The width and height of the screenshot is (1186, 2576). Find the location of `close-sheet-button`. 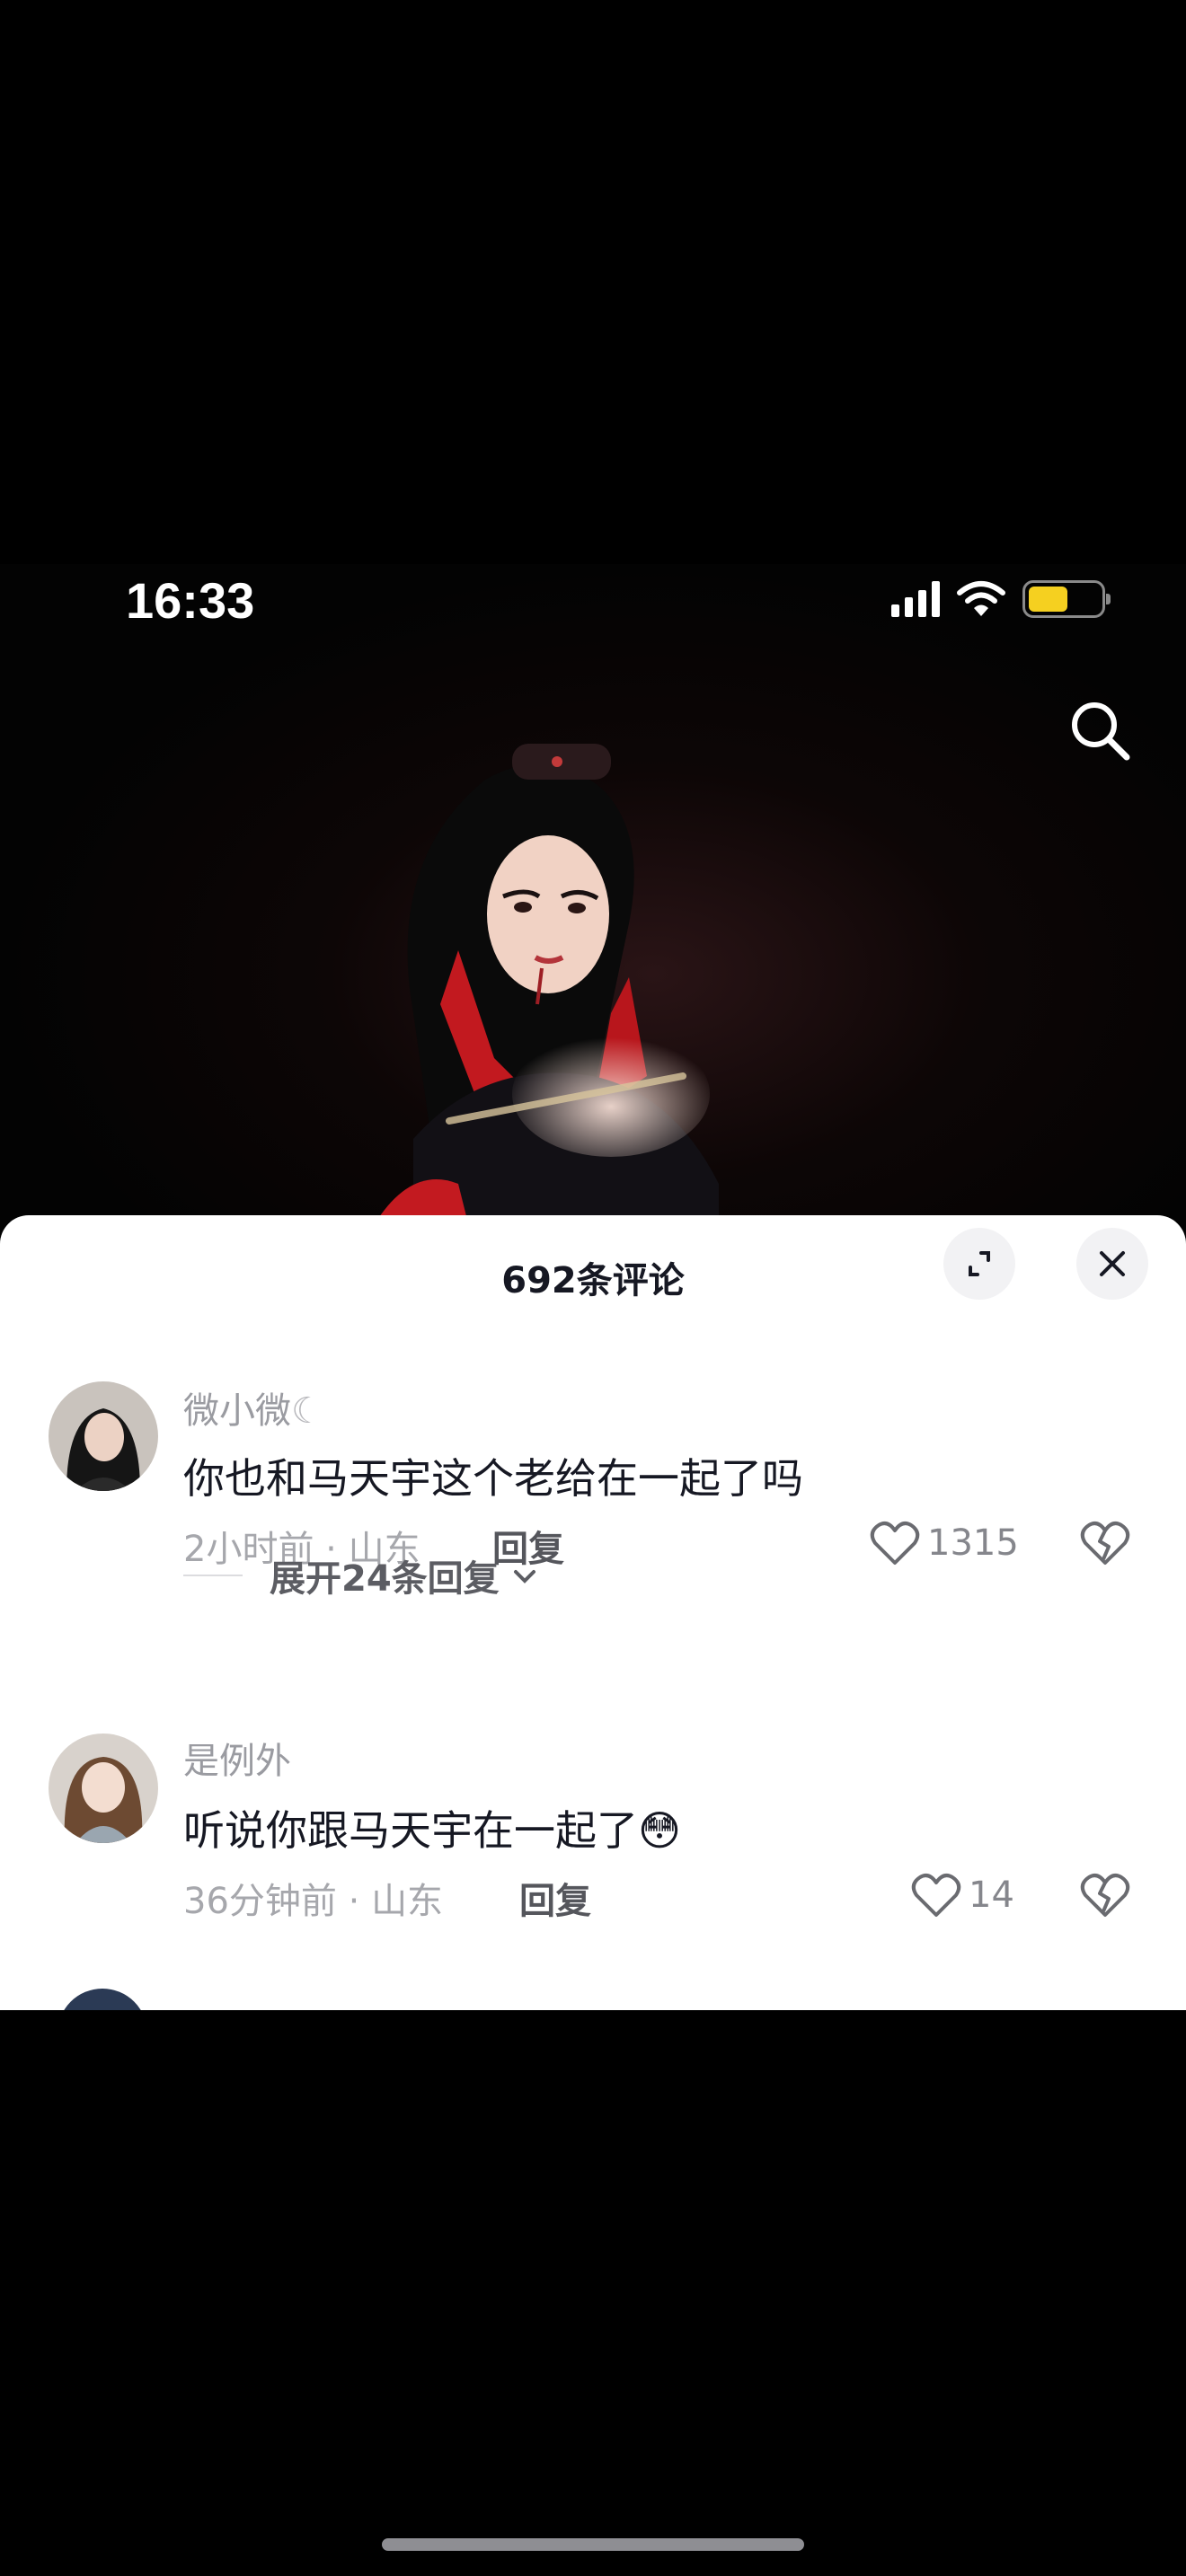

close-sheet-button is located at coordinates (1112, 1264).